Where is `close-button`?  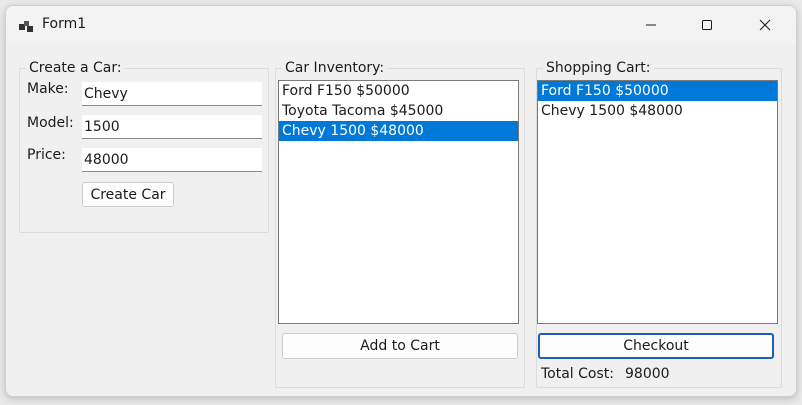
close-button is located at coordinates (765, 25).